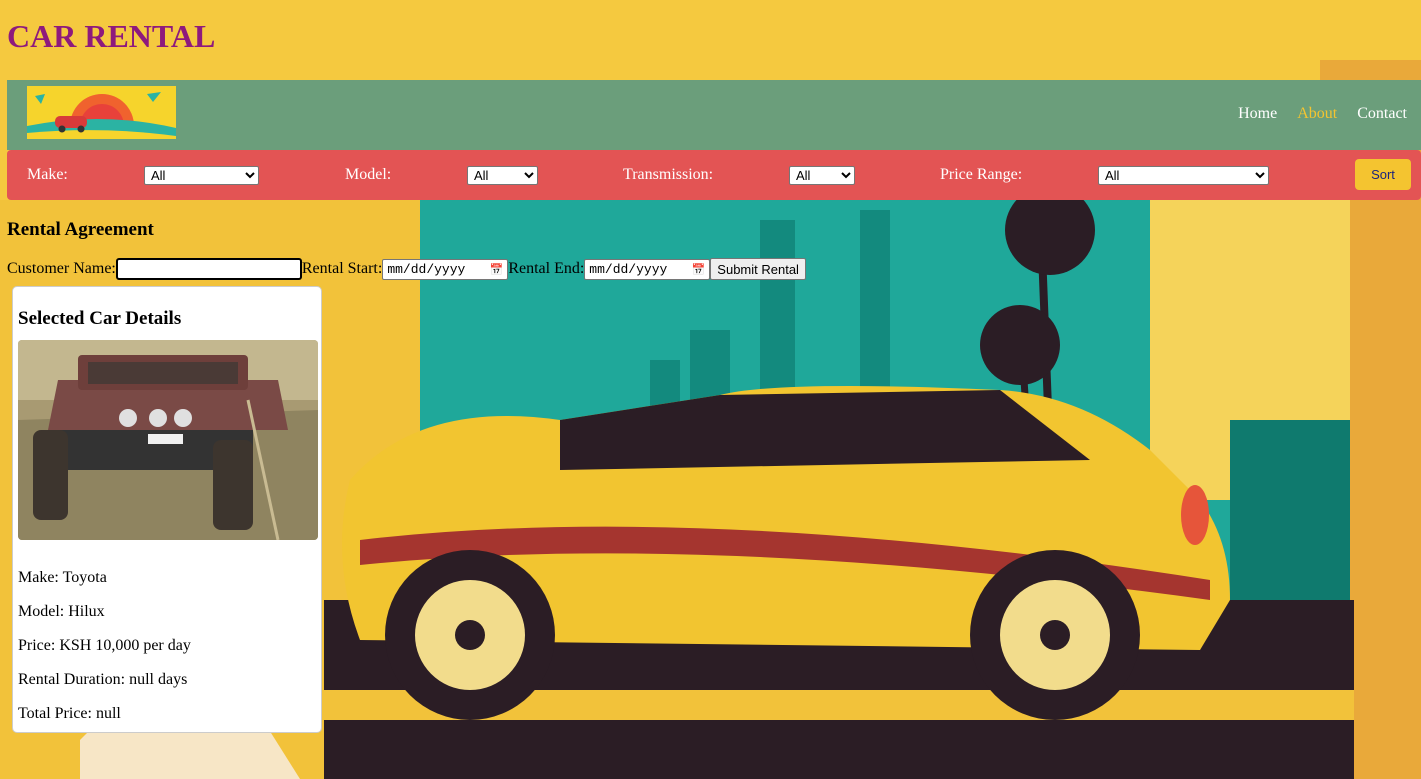 The height and width of the screenshot is (779, 1421). Describe the element at coordinates (208, 269) in the screenshot. I see `customer-name-input` at that location.